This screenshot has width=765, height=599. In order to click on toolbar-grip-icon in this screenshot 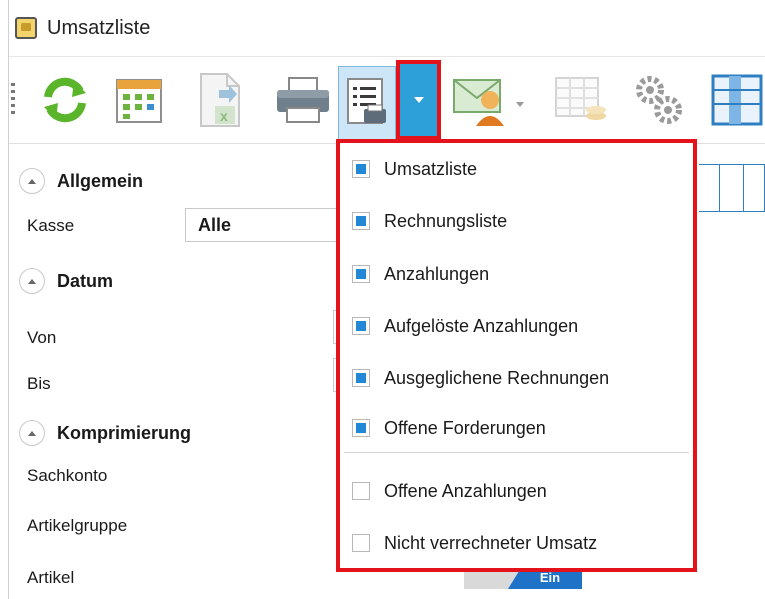, I will do `click(13, 100)`.